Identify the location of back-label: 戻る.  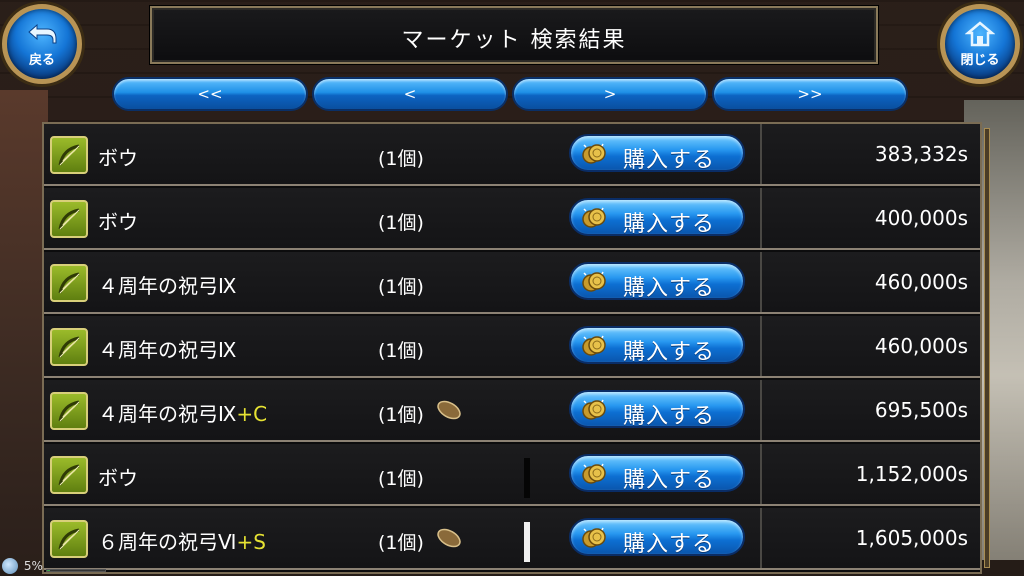
(41, 60).